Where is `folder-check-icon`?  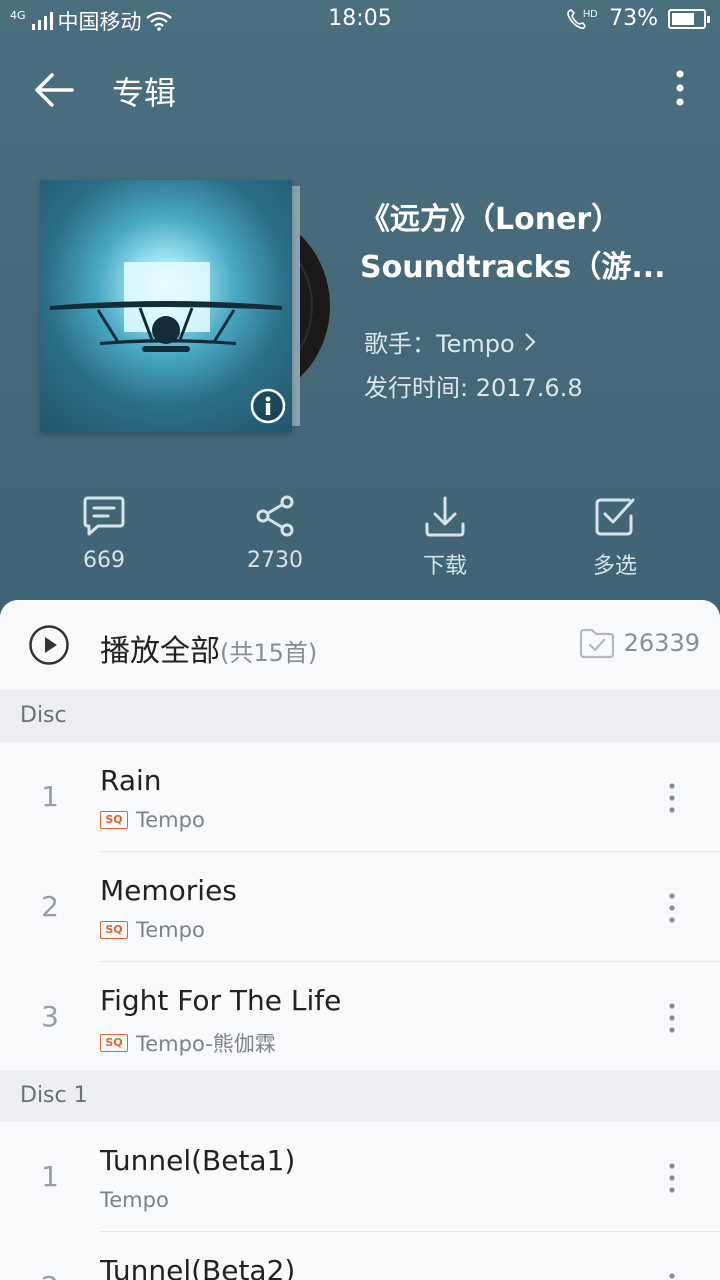 folder-check-icon is located at coordinates (596, 643).